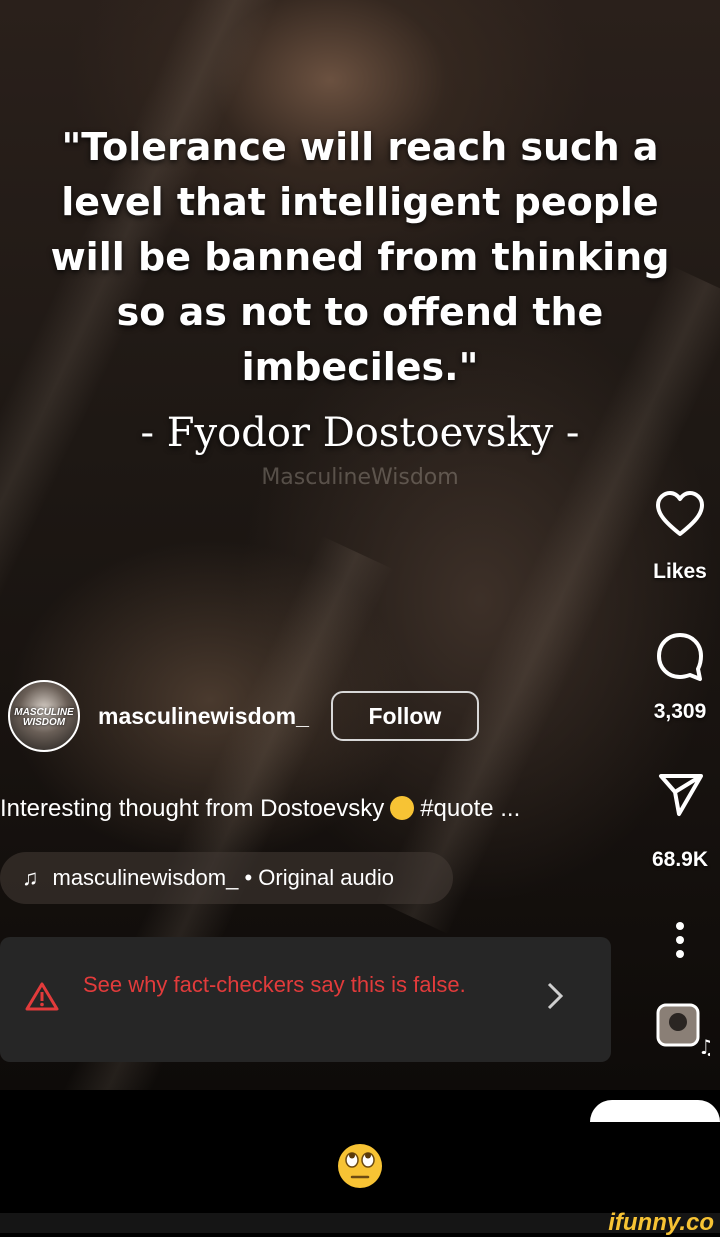  I want to click on comment-bubble-icon, so click(680, 657).